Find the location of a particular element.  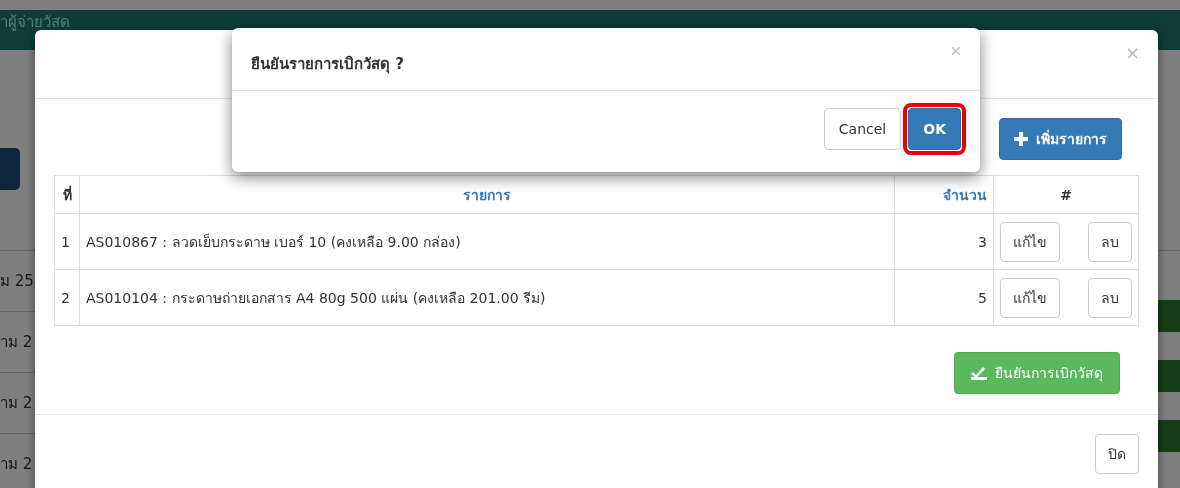

table-cell: 5 is located at coordinates (944, 297).